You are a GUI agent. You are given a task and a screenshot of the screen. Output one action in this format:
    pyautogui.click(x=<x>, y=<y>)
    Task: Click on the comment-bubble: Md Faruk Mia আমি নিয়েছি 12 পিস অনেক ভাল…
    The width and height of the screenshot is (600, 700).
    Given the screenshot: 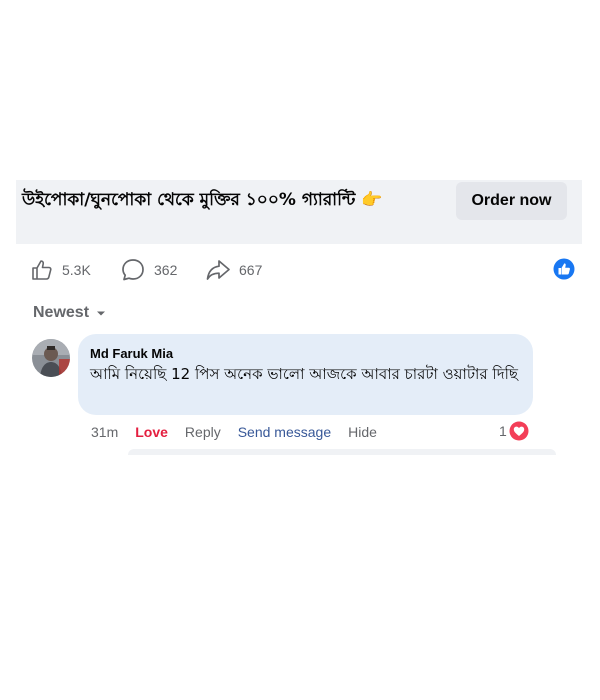 What is the action you would take?
    pyautogui.click(x=305, y=374)
    